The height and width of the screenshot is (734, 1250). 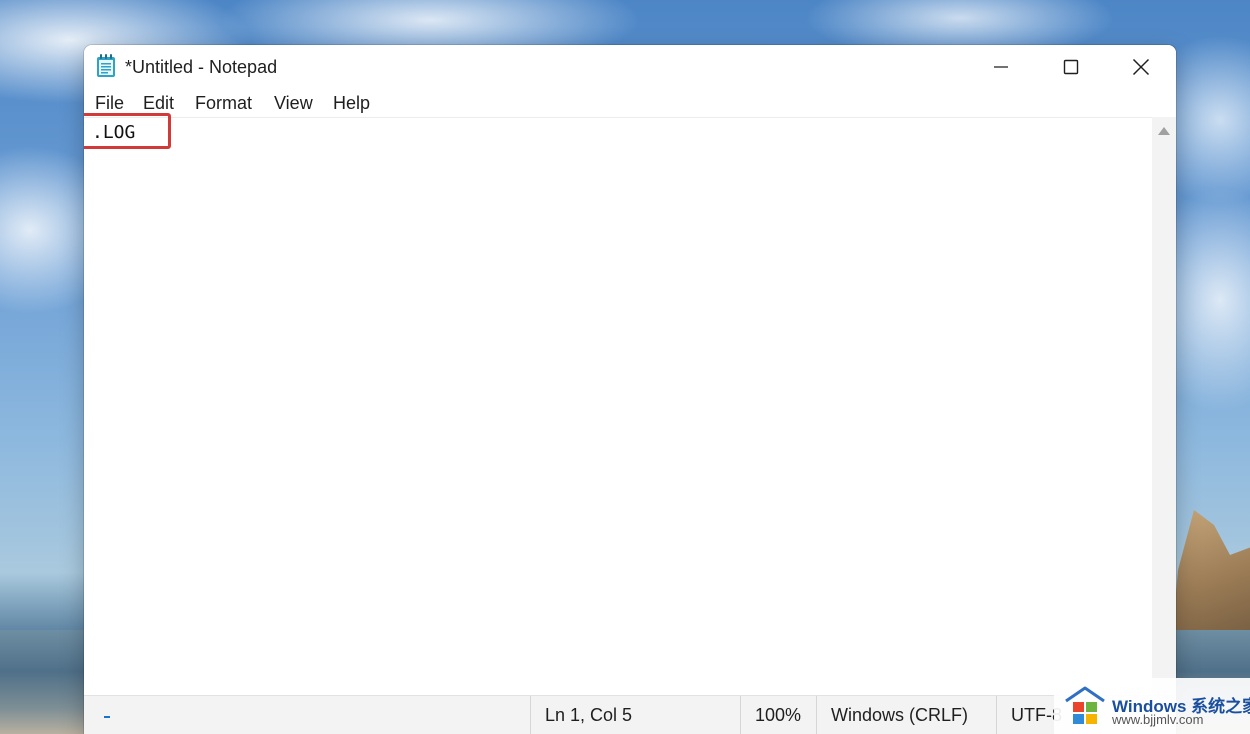 I want to click on vertical-scrollbar, so click(x=1164, y=406).